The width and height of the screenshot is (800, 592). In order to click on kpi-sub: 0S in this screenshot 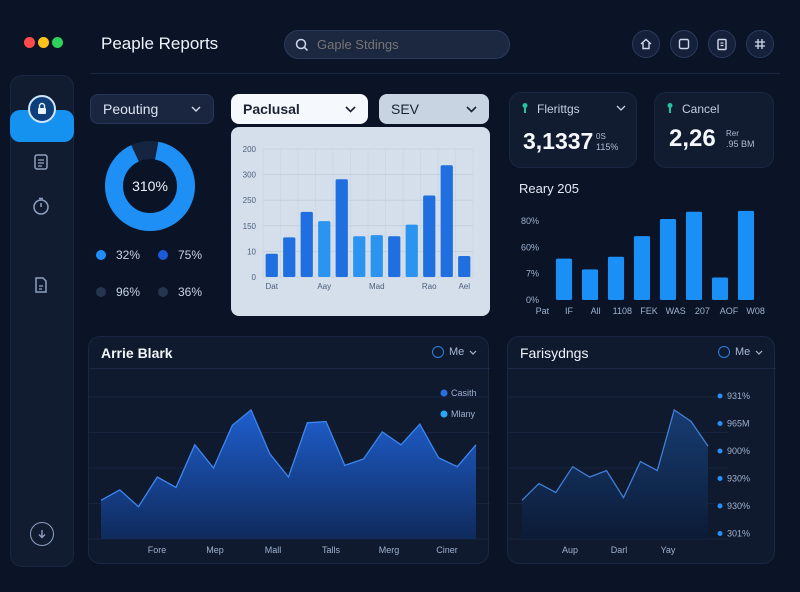, I will do `click(601, 136)`.